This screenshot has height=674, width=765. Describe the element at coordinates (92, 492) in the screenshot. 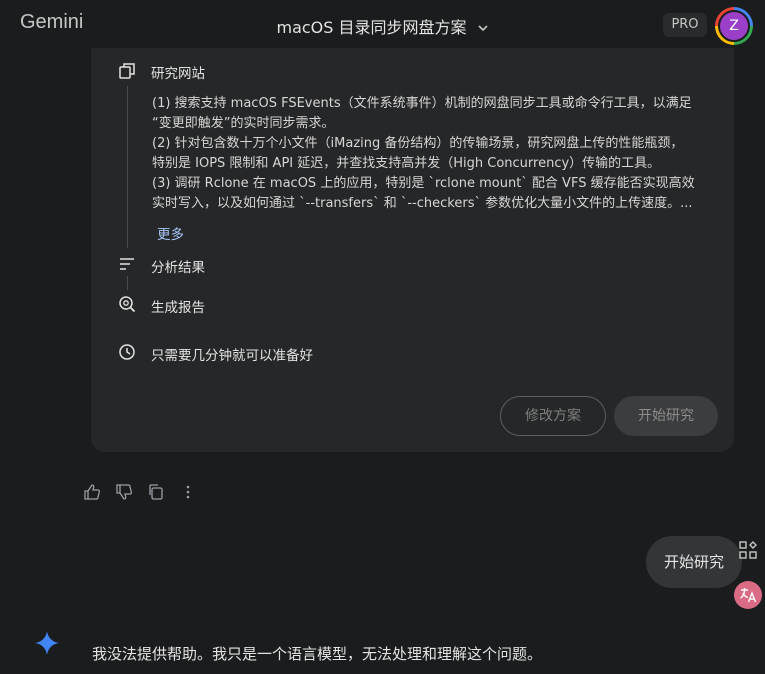

I see `thumb-up-icon` at that location.